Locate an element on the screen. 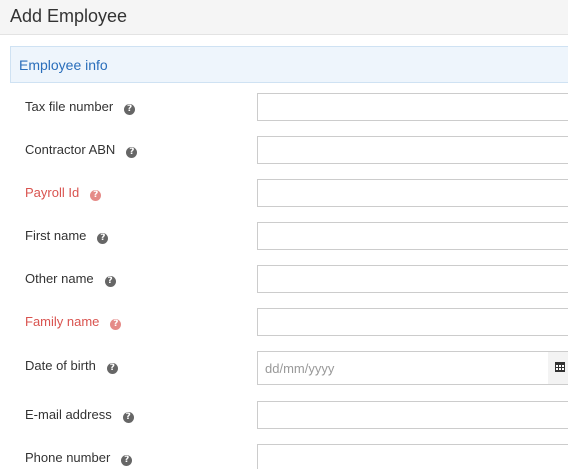 The height and width of the screenshot is (469, 568). employee-info-section-header: Employee info is located at coordinates (289, 64).